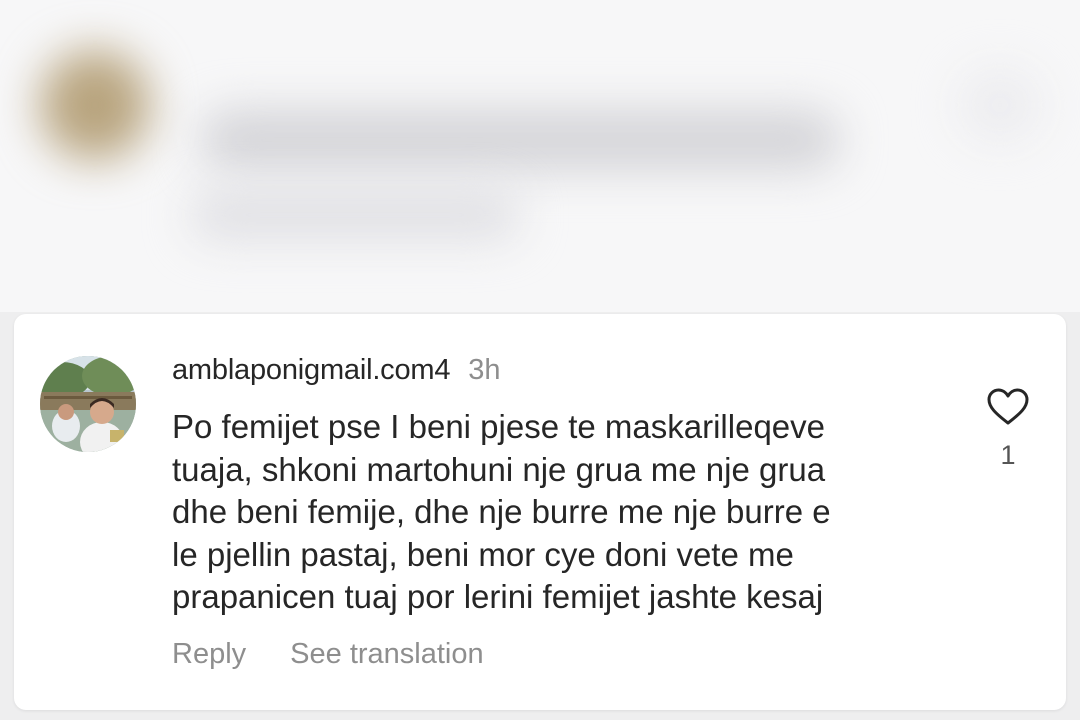 The height and width of the screenshot is (720, 1080). What do you see at coordinates (95, 105) in the screenshot?
I see `blurred-avatar` at bounding box center [95, 105].